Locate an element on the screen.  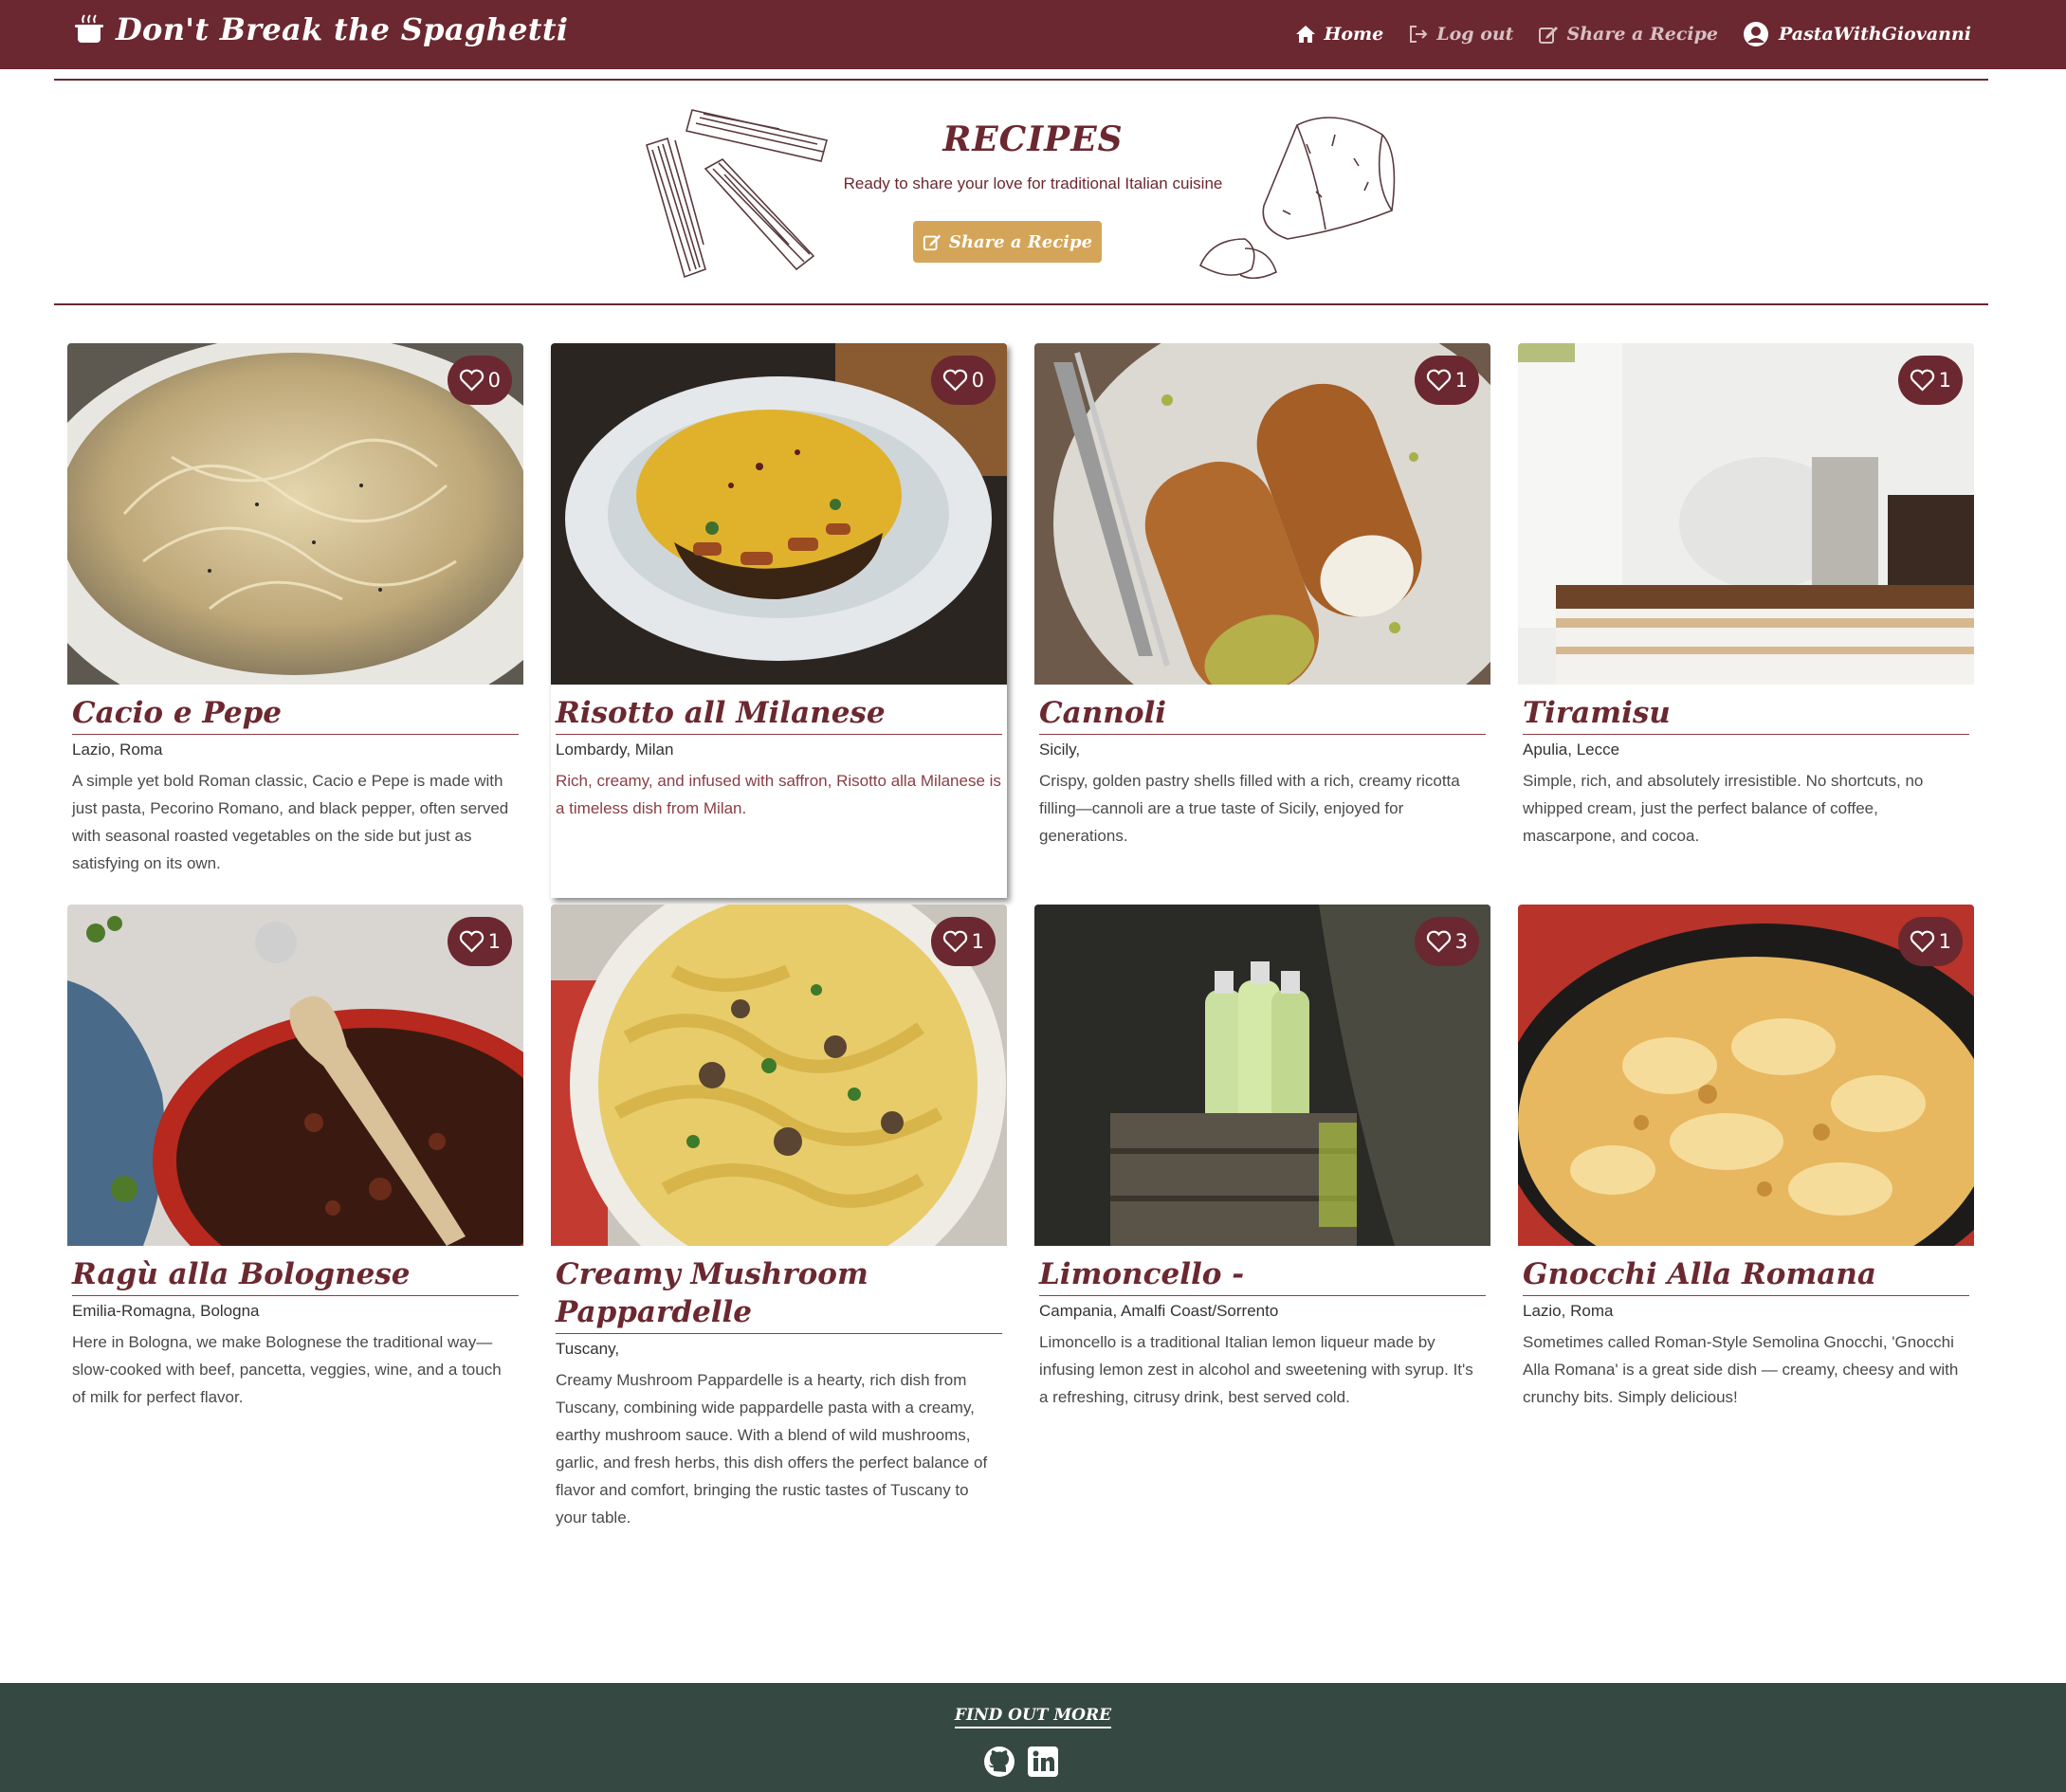
nav-logout-label: Log out is located at coordinates (1475, 34).